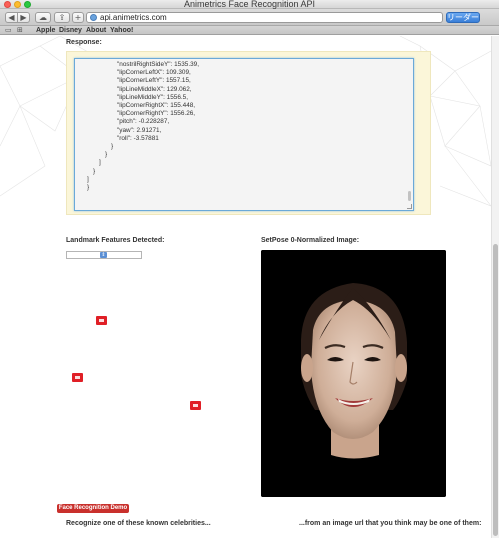 The width and height of the screenshot is (499, 538). Describe the element at coordinates (409, 206) in the screenshot. I see `resize-grip-icon` at that location.